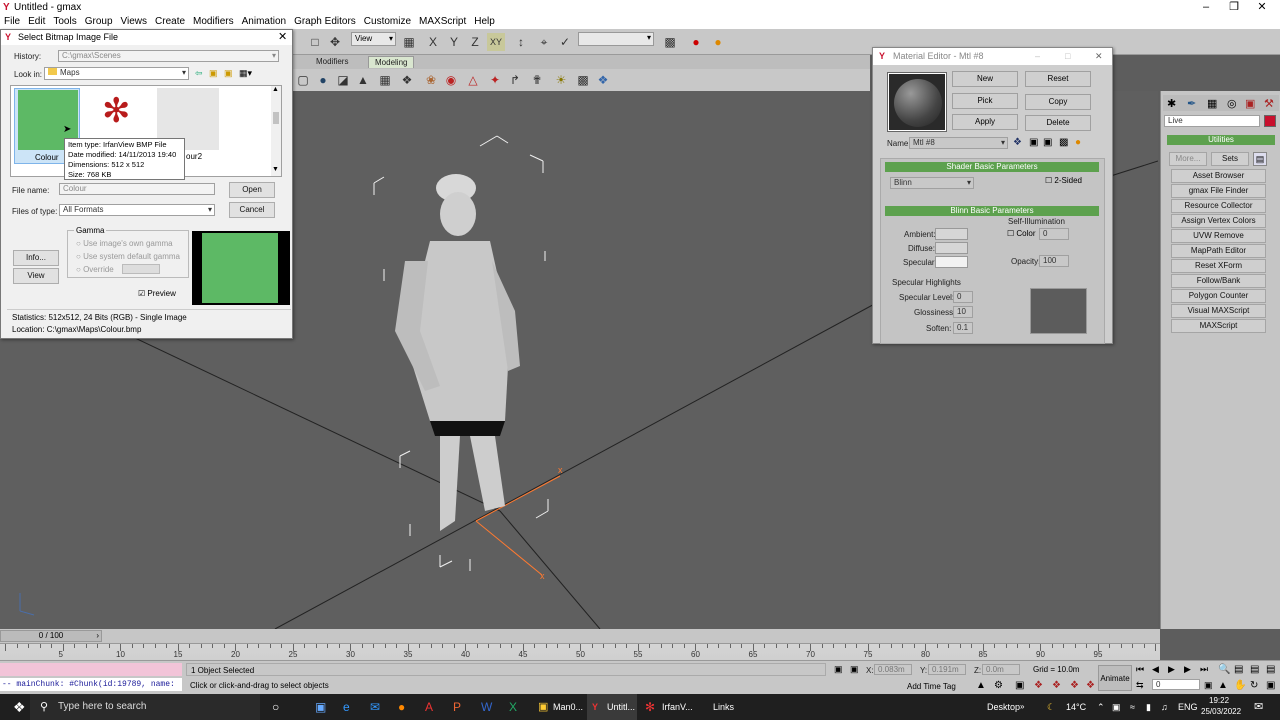  What do you see at coordinates (1240, 685) in the screenshot?
I see `pan-icon: ✋` at bounding box center [1240, 685].